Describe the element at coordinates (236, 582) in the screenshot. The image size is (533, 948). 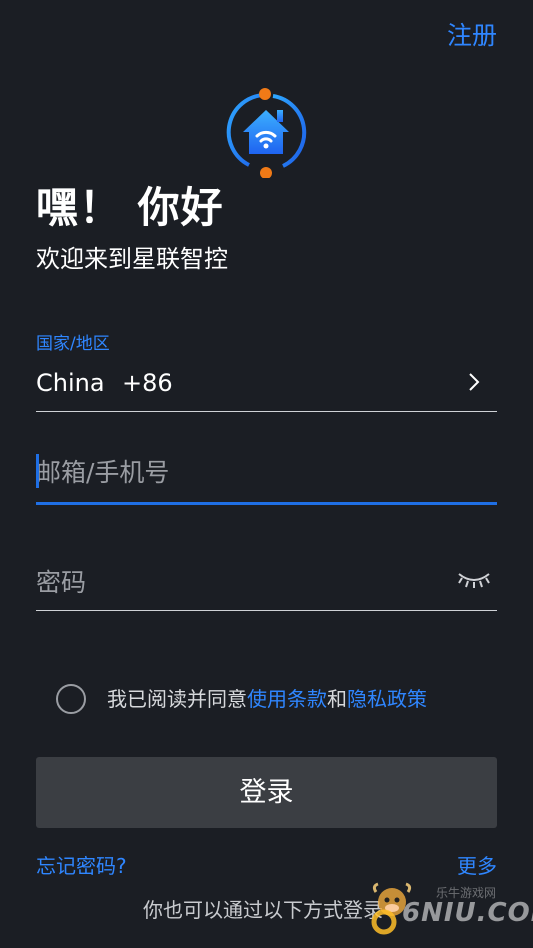
I see `password-input` at that location.